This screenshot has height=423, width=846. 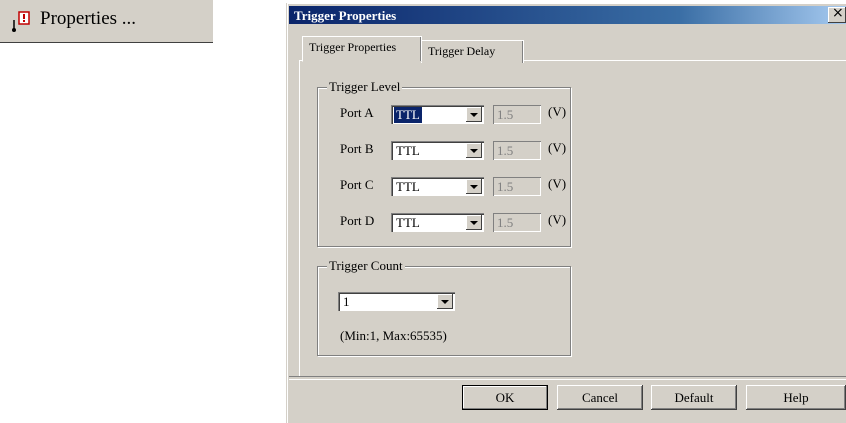 I want to click on port-a-voltage-input: 1.5, so click(x=517, y=114).